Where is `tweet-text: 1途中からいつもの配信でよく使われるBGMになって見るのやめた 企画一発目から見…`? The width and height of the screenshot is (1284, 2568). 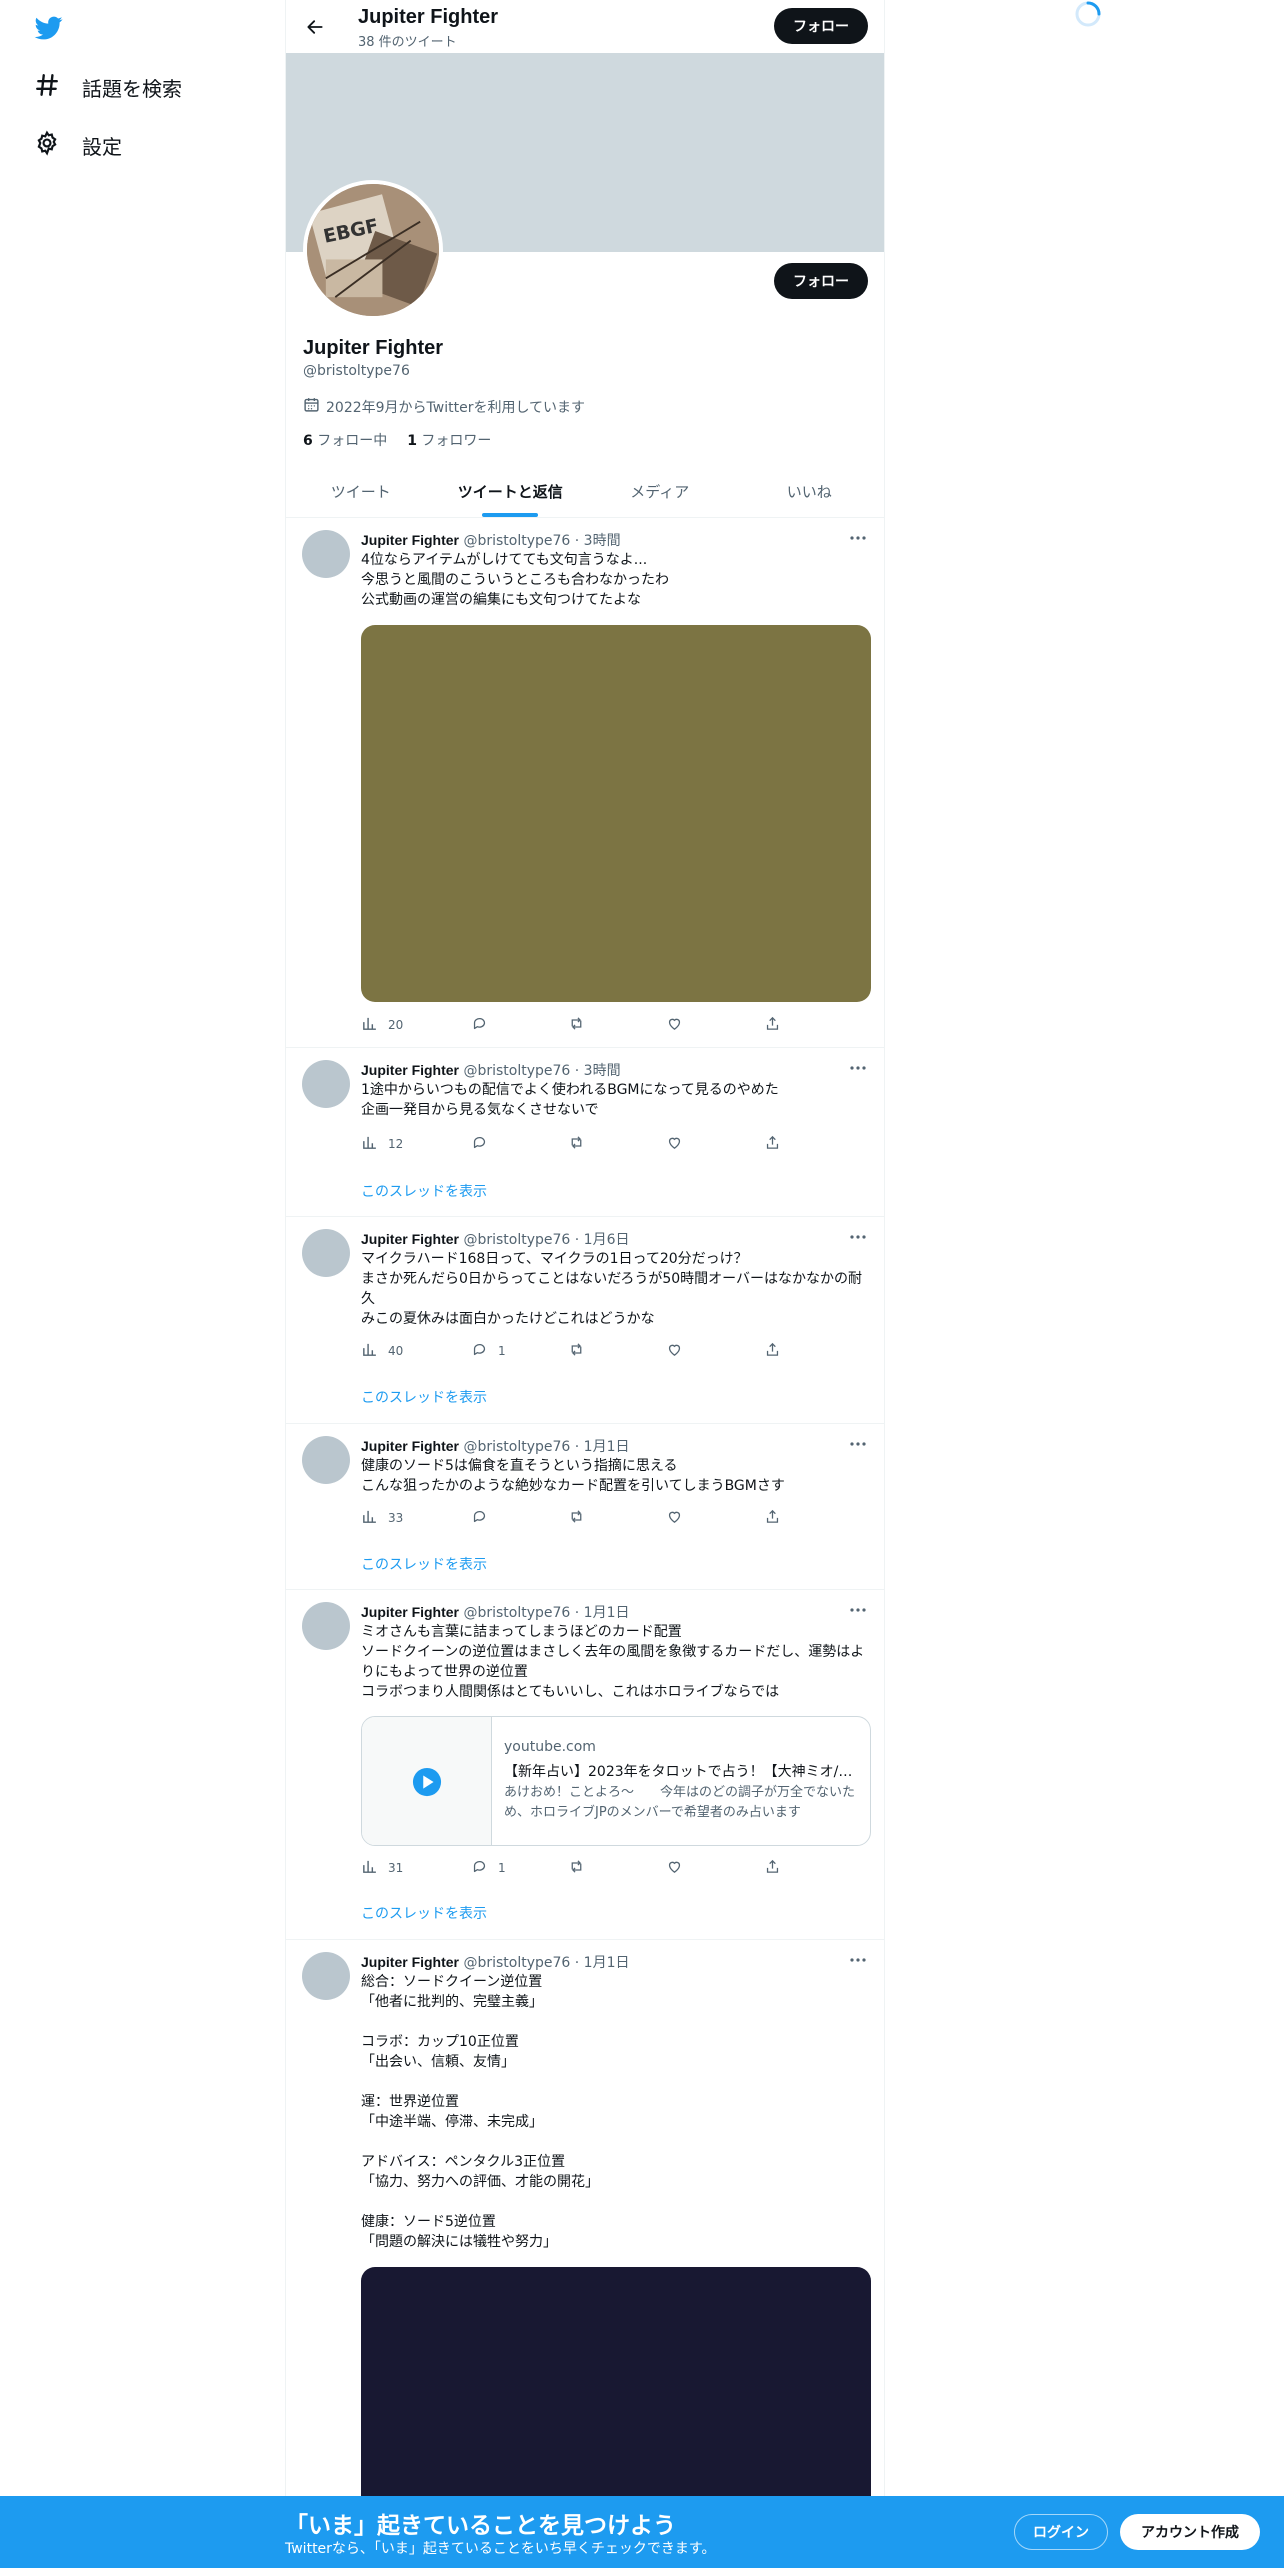
tweet-text: 1途中からいつもの配信でよく使われるBGMになって見るのやめた 企画一発目から見… is located at coordinates (570, 1100).